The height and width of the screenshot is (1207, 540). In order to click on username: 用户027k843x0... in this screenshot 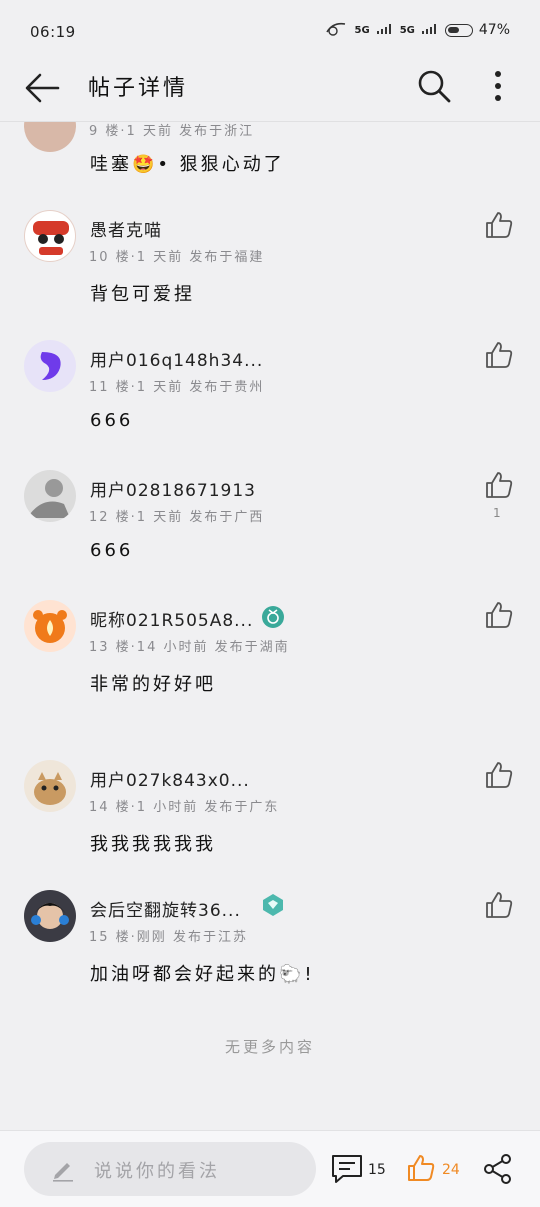, I will do `click(170, 778)`.